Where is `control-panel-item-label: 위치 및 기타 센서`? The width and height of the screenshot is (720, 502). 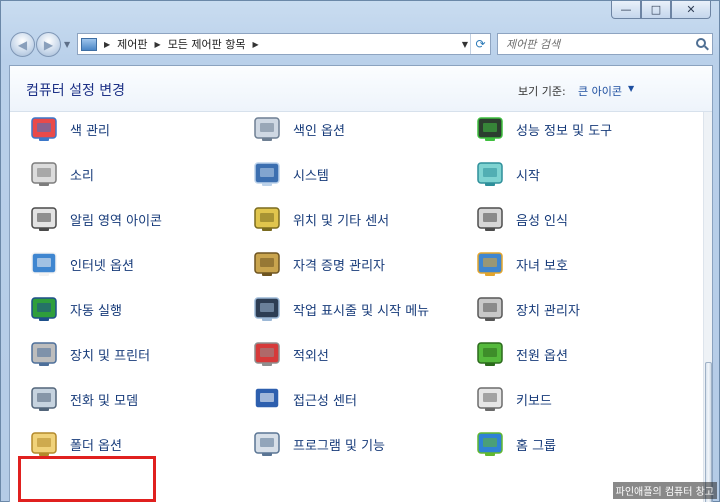 control-panel-item-label: 위치 및 기타 센서 is located at coordinates (341, 219).